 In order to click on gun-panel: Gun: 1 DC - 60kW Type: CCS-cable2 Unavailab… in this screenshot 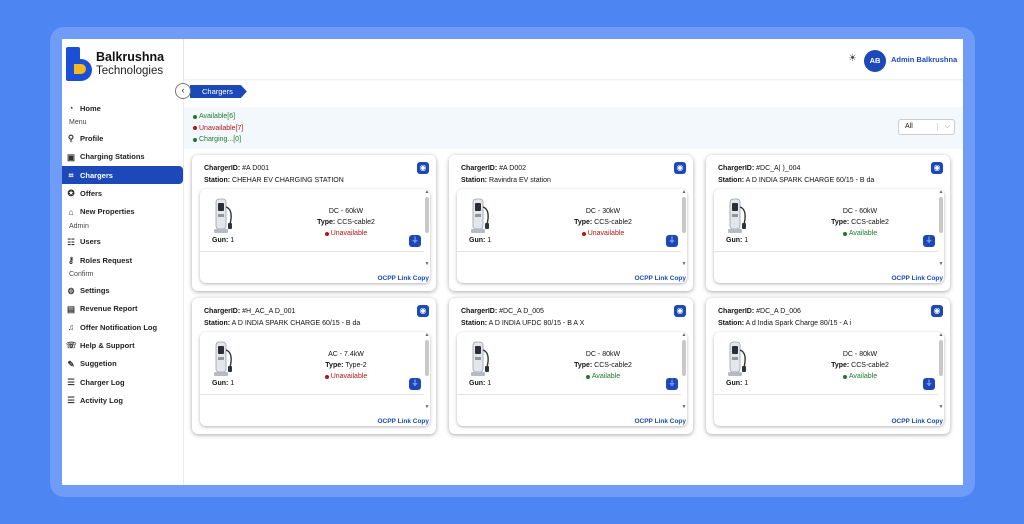, I will do `click(315, 236)`.